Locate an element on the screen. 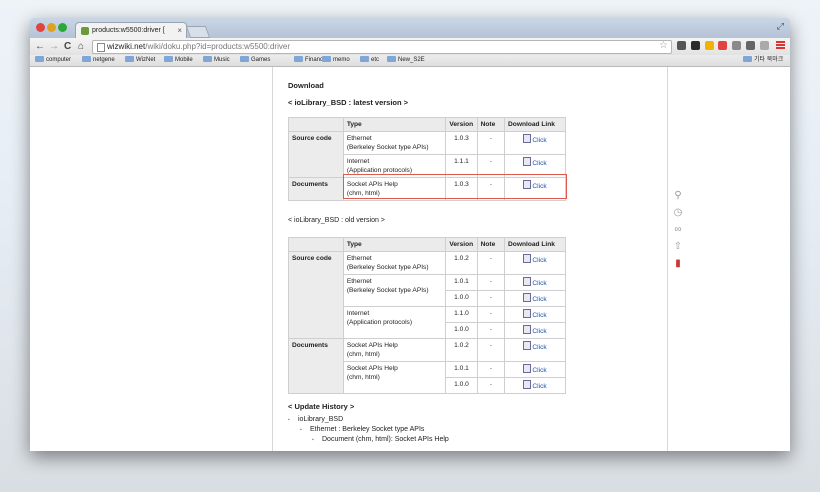 This screenshot has width=820, height=492. row-group-label: Documents is located at coordinates (316, 189).